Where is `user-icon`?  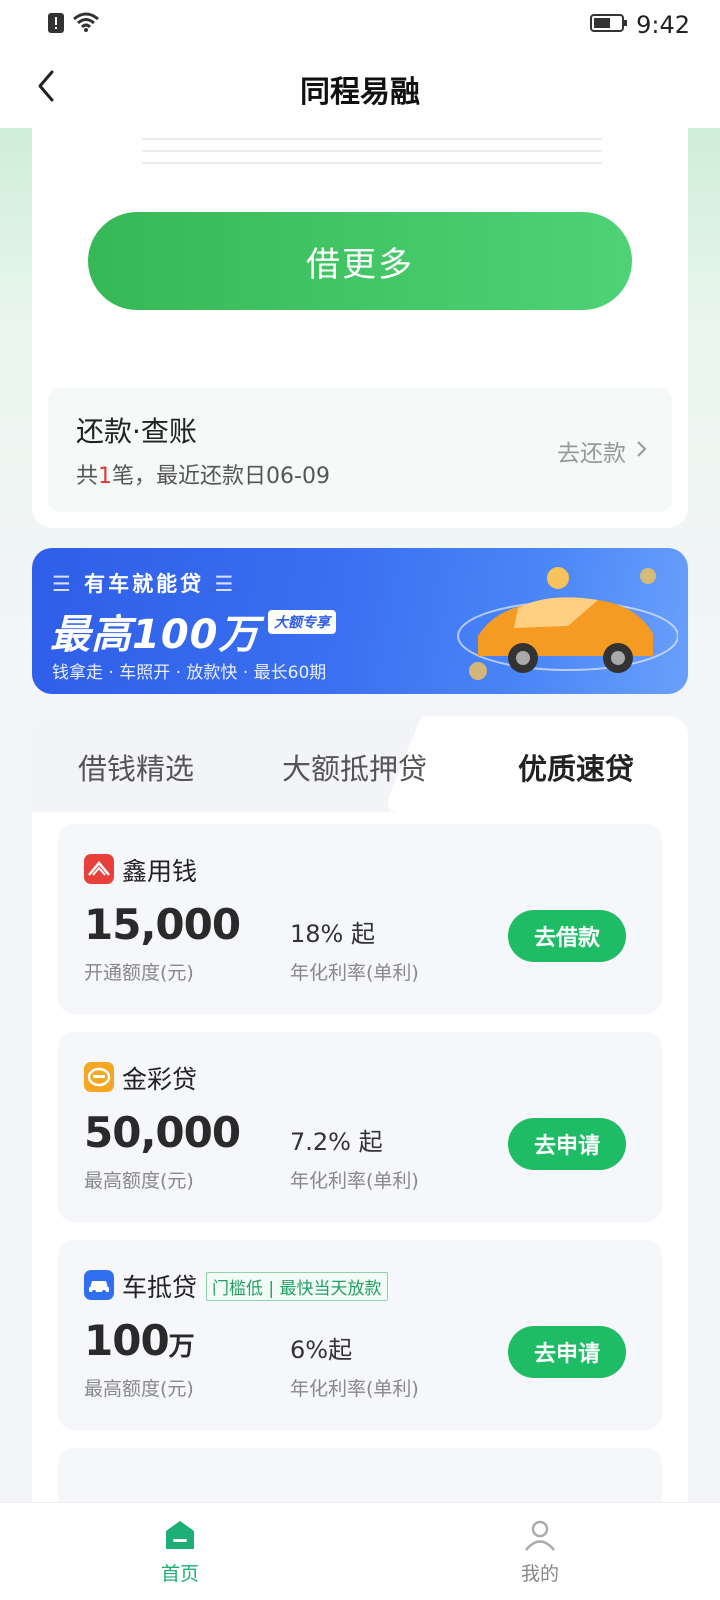
user-icon is located at coordinates (540, 1535).